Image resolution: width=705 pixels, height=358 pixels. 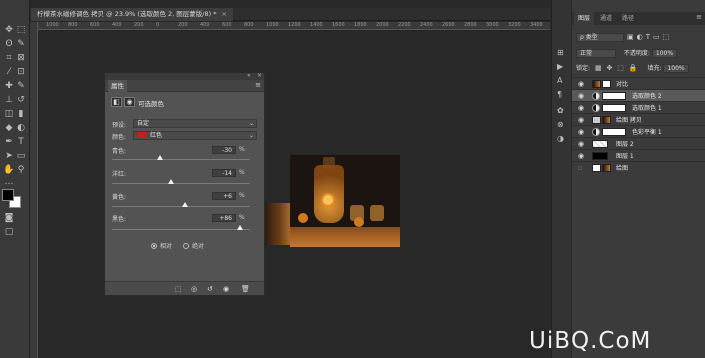 What do you see at coordinates (242, 195) in the screenshot?
I see `yellow-unit: %` at bounding box center [242, 195].